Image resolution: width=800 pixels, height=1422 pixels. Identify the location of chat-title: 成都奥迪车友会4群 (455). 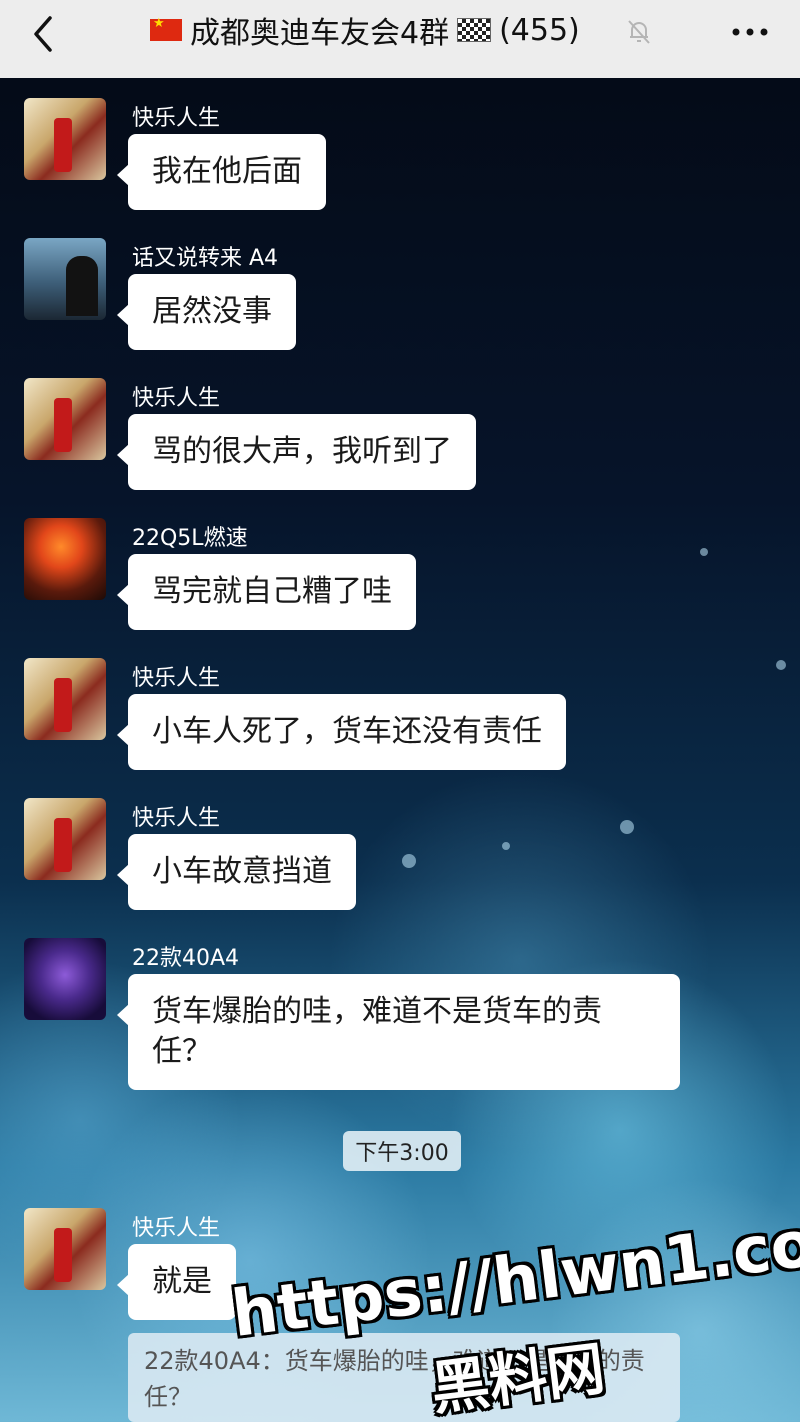
(405, 30).